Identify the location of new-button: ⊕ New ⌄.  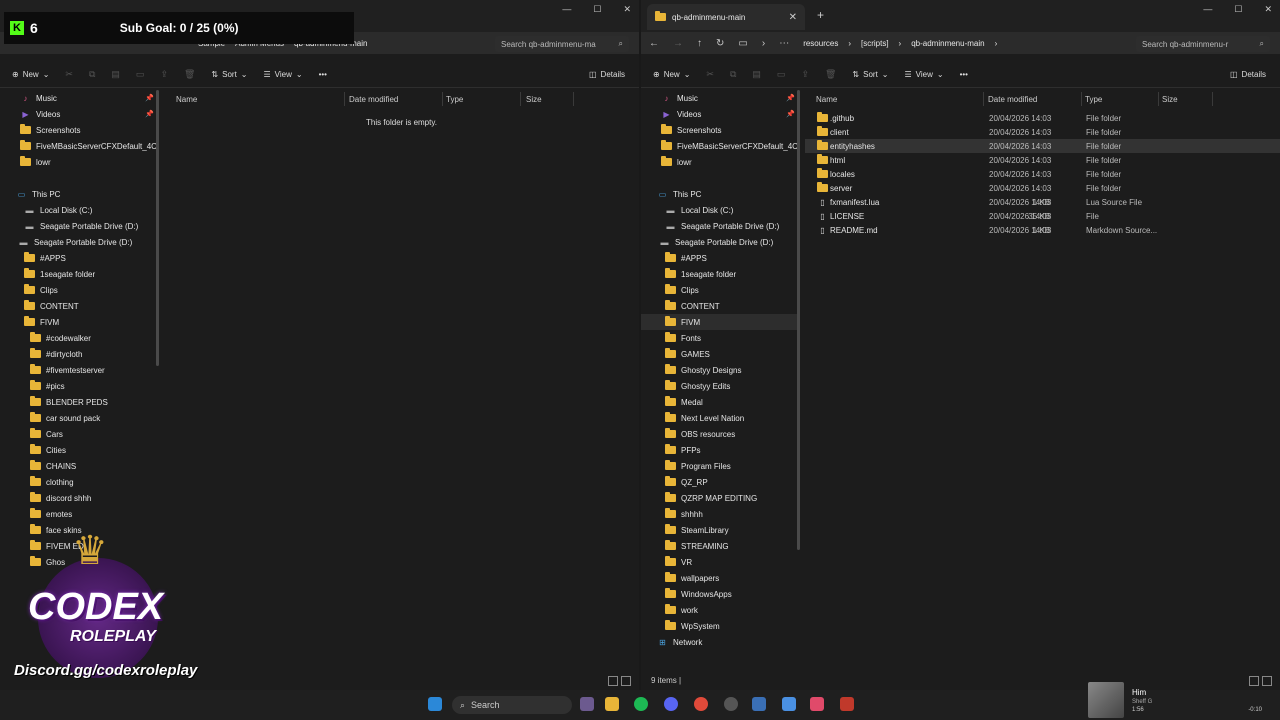
(30, 74).